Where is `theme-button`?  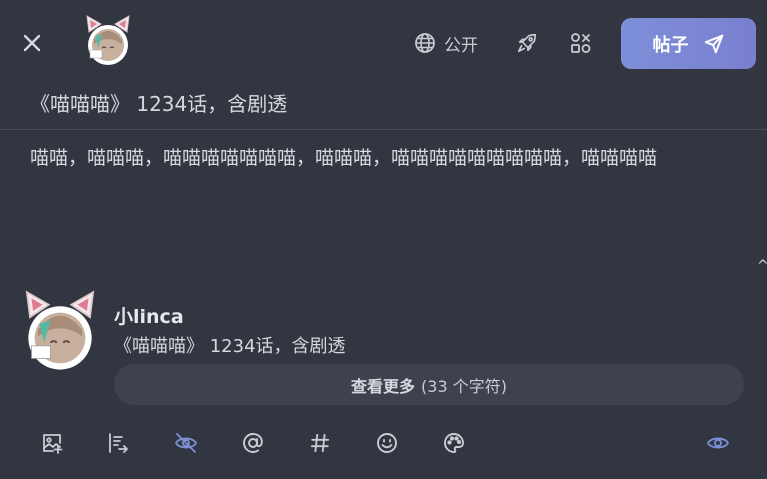
theme-button is located at coordinates (454, 443).